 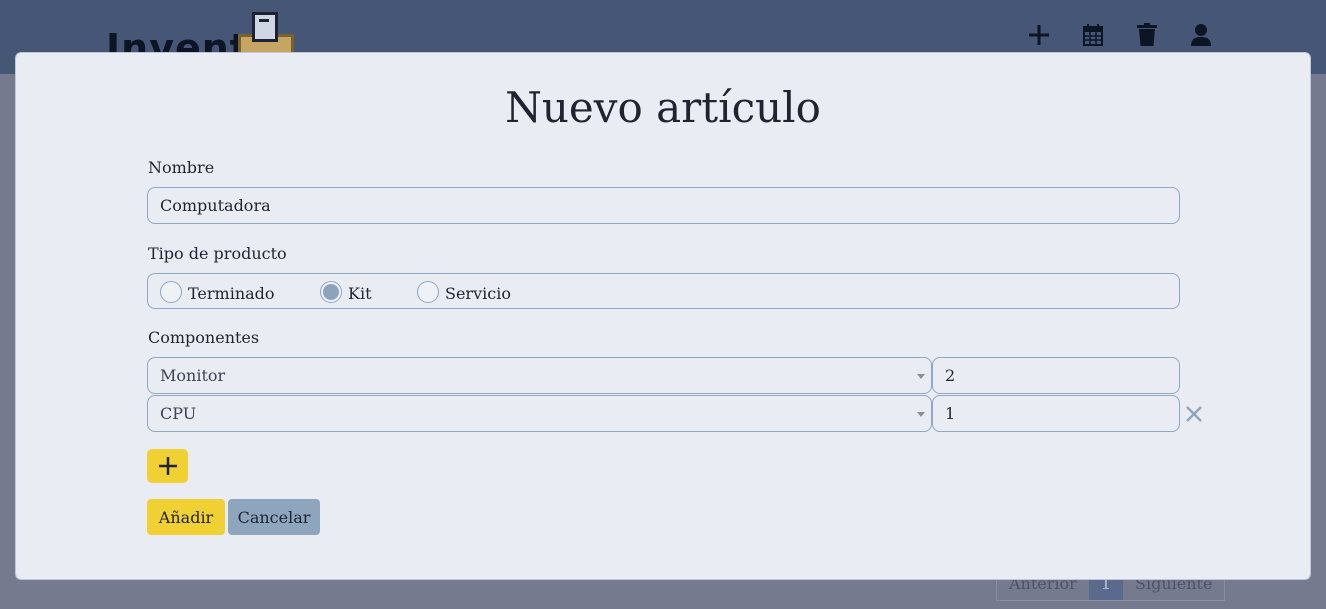 What do you see at coordinates (1120, 35) in the screenshot?
I see `header-actions` at bounding box center [1120, 35].